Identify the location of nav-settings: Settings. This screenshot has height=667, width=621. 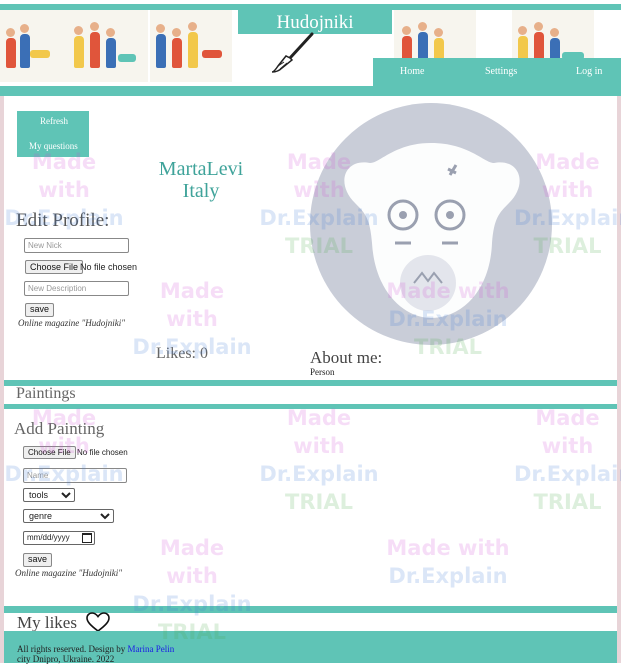
(501, 71).